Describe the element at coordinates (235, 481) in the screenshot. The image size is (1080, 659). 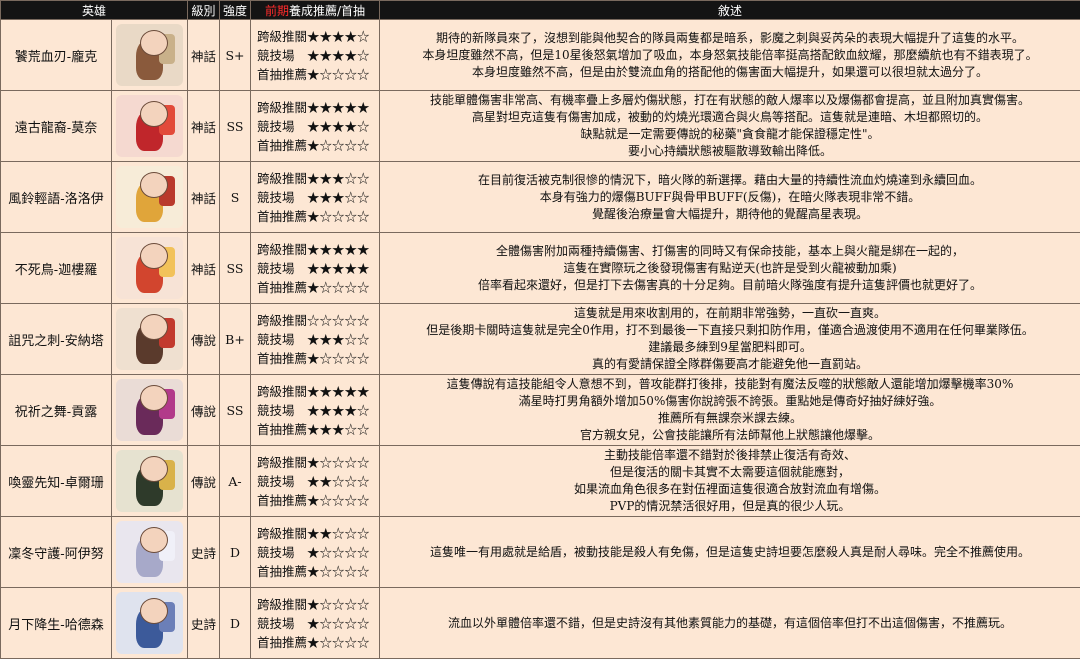
I see `hero-grade: A-` at that location.